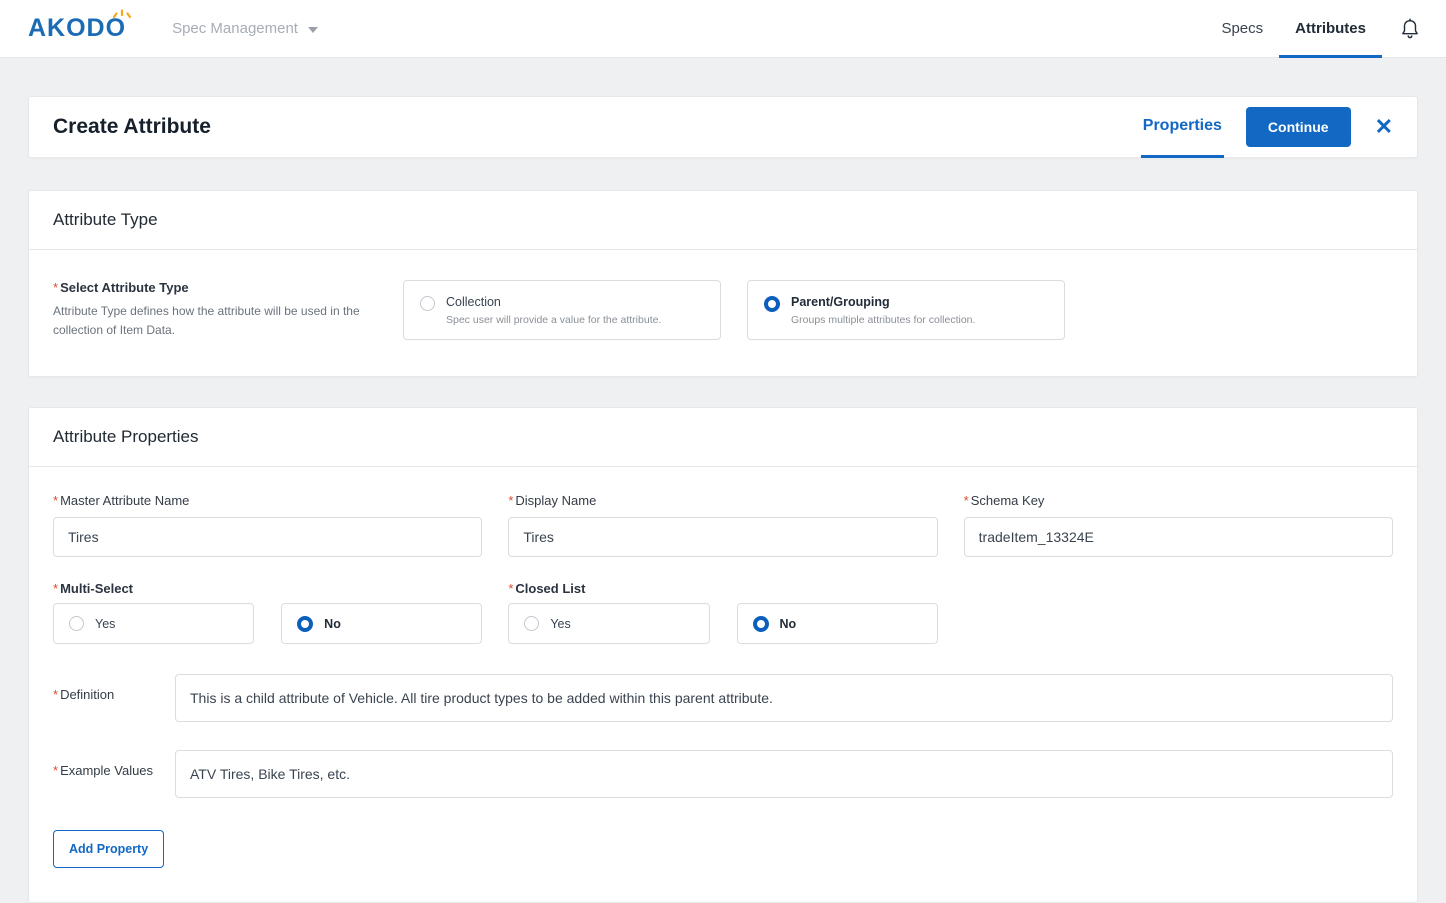 The height and width of the screenshot is (903, 1446). I want to click on example-values-input, so click(784, 774).